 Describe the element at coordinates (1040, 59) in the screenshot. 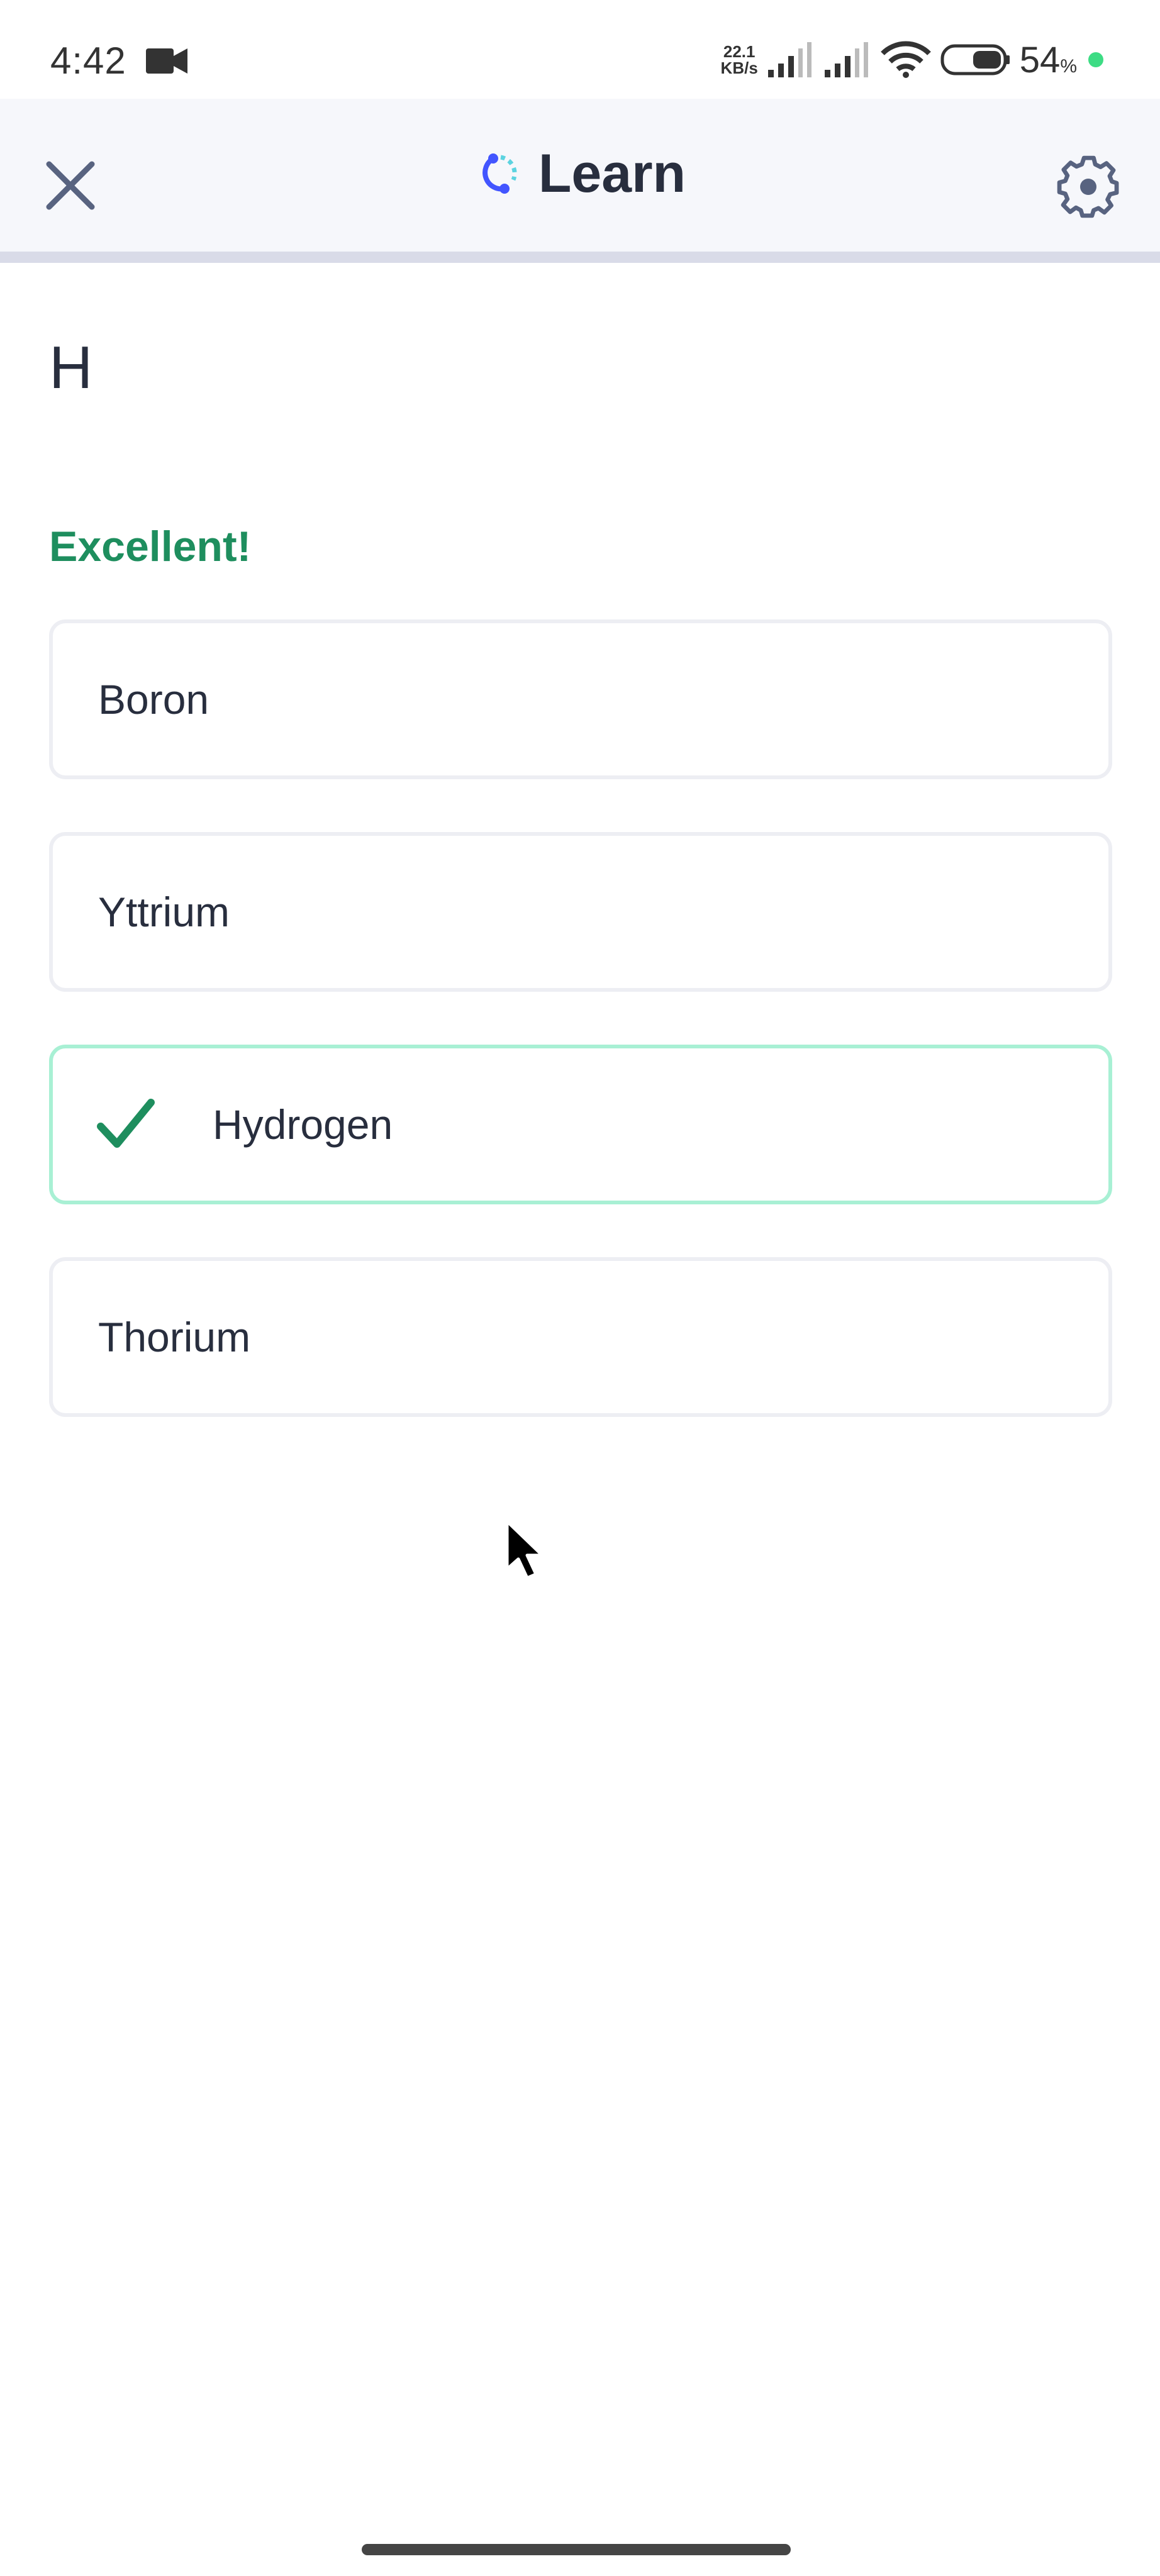

I see `battery-percent-value: 54` at that location.